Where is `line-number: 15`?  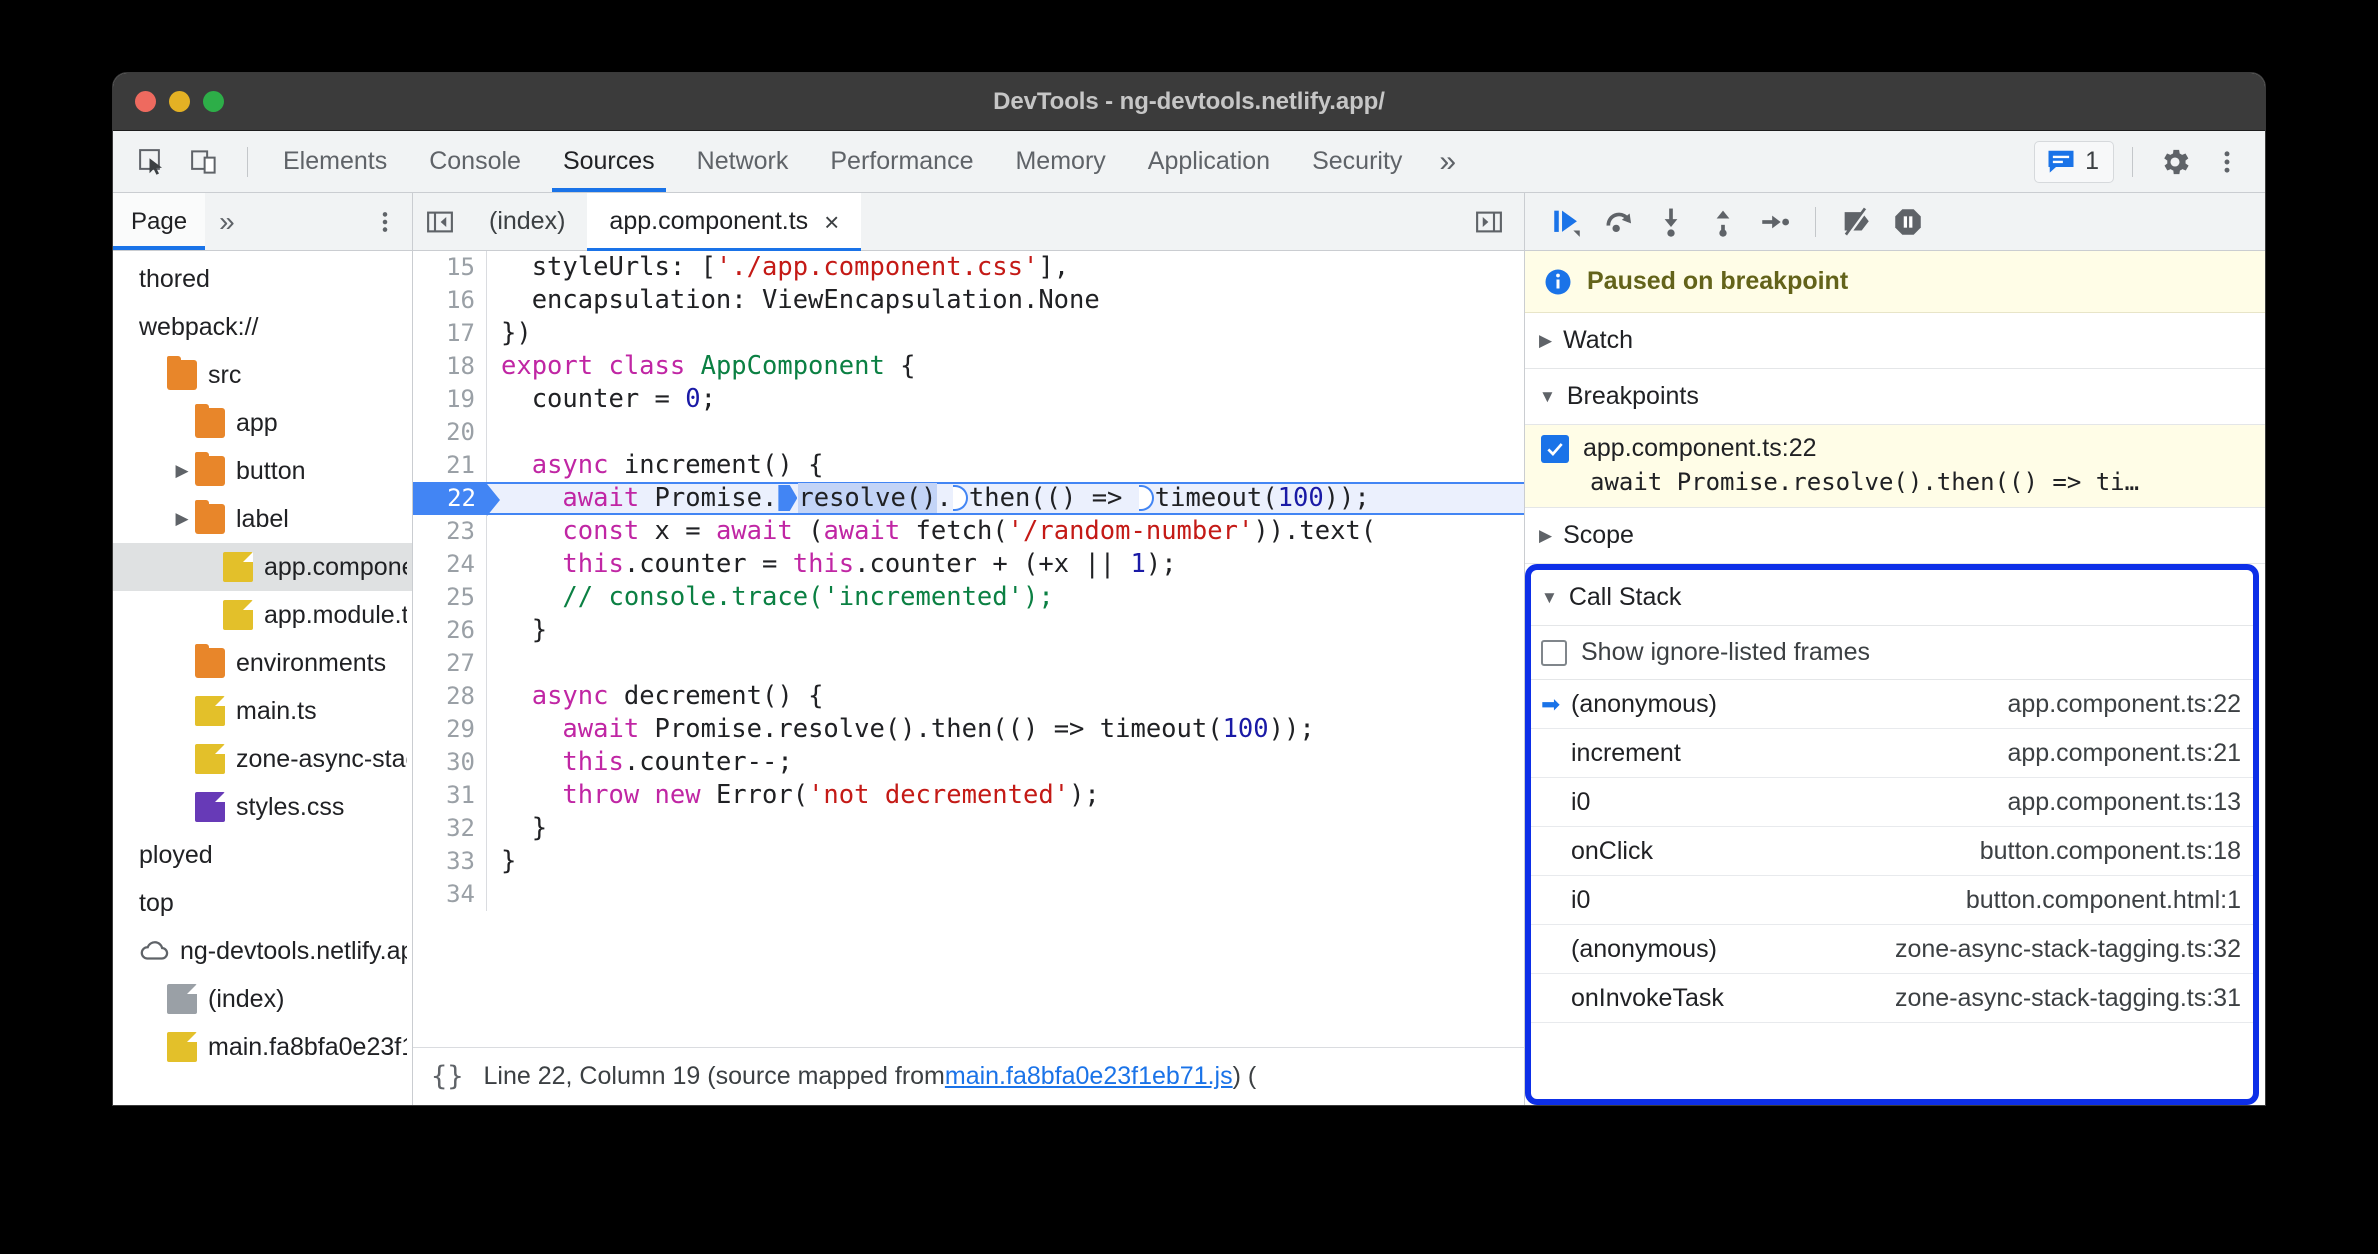 line-number: 15 is located at coordinates (450, 267).